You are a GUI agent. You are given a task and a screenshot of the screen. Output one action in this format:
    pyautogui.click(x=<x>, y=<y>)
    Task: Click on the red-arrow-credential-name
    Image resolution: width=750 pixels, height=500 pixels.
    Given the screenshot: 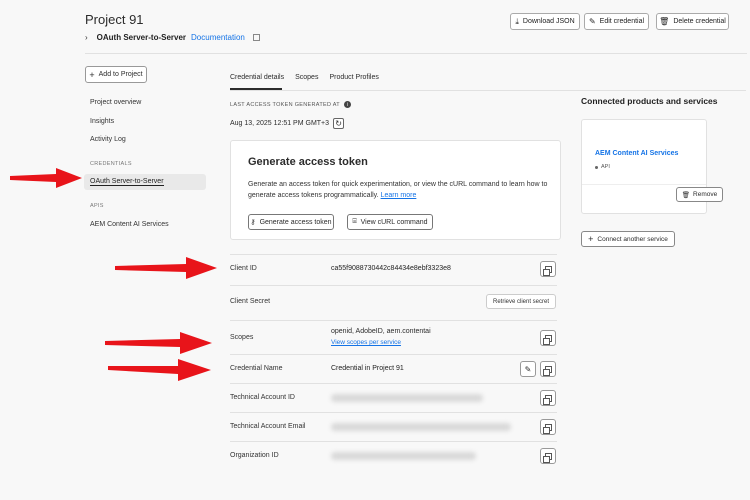 What is the action you would take?
    pyautogui.click(x=159, y=370)
    